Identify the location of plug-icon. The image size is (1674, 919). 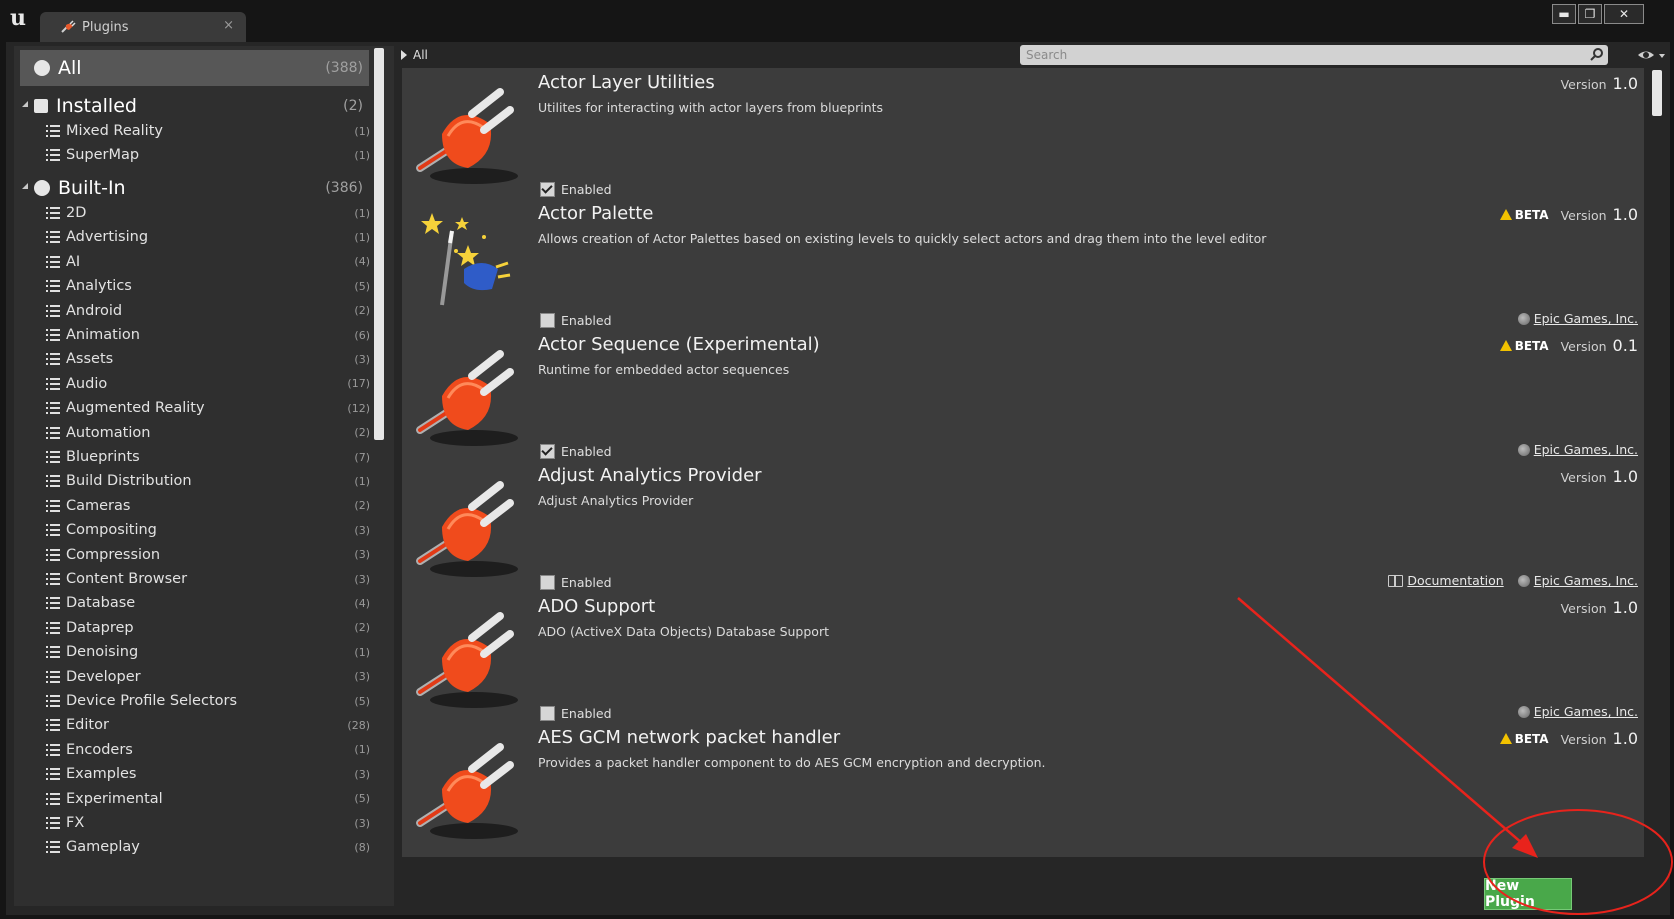
(468, 132).